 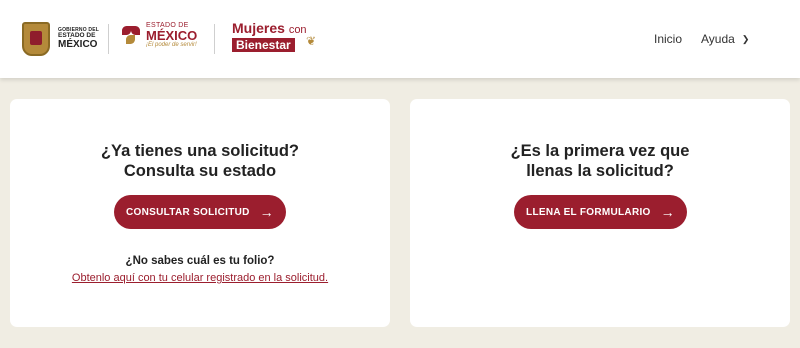 I want to click on program-logo-line1: Mujeres, so click(x=258, y=28).